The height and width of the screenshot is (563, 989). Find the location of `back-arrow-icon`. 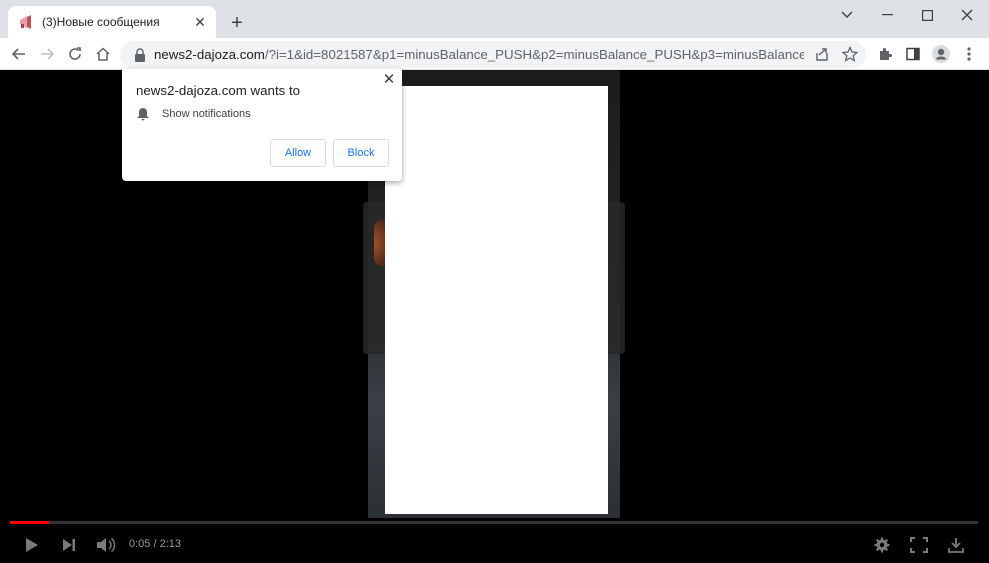

back-arrow-icon is located at coordinates (19, 54).